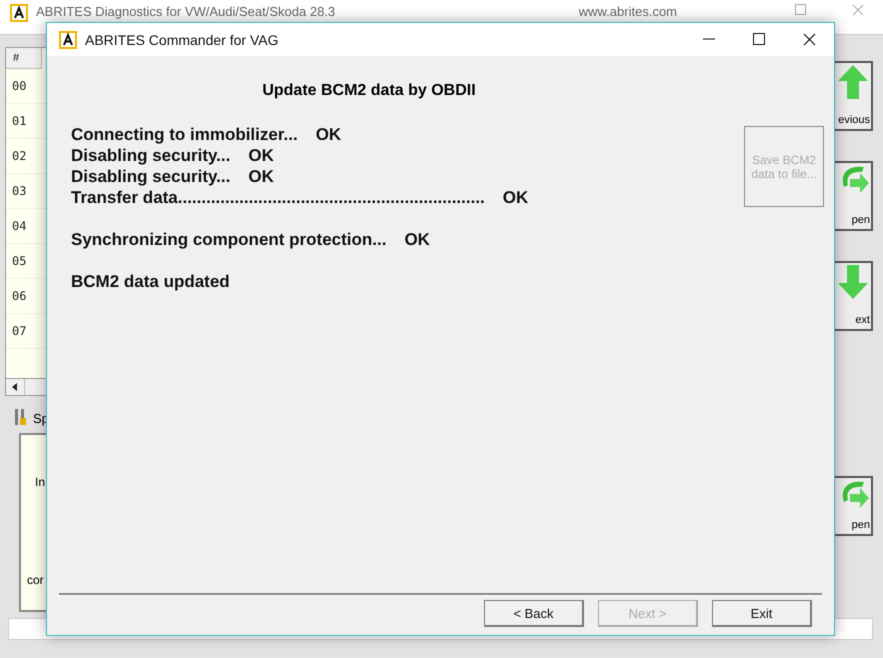 The height and width of the screenshot is (658, 883). I want to click on wizard-button: Exit, so click(762, 613).